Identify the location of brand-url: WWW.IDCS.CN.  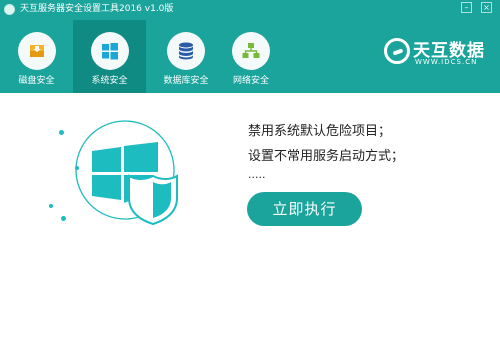
(446, 62).